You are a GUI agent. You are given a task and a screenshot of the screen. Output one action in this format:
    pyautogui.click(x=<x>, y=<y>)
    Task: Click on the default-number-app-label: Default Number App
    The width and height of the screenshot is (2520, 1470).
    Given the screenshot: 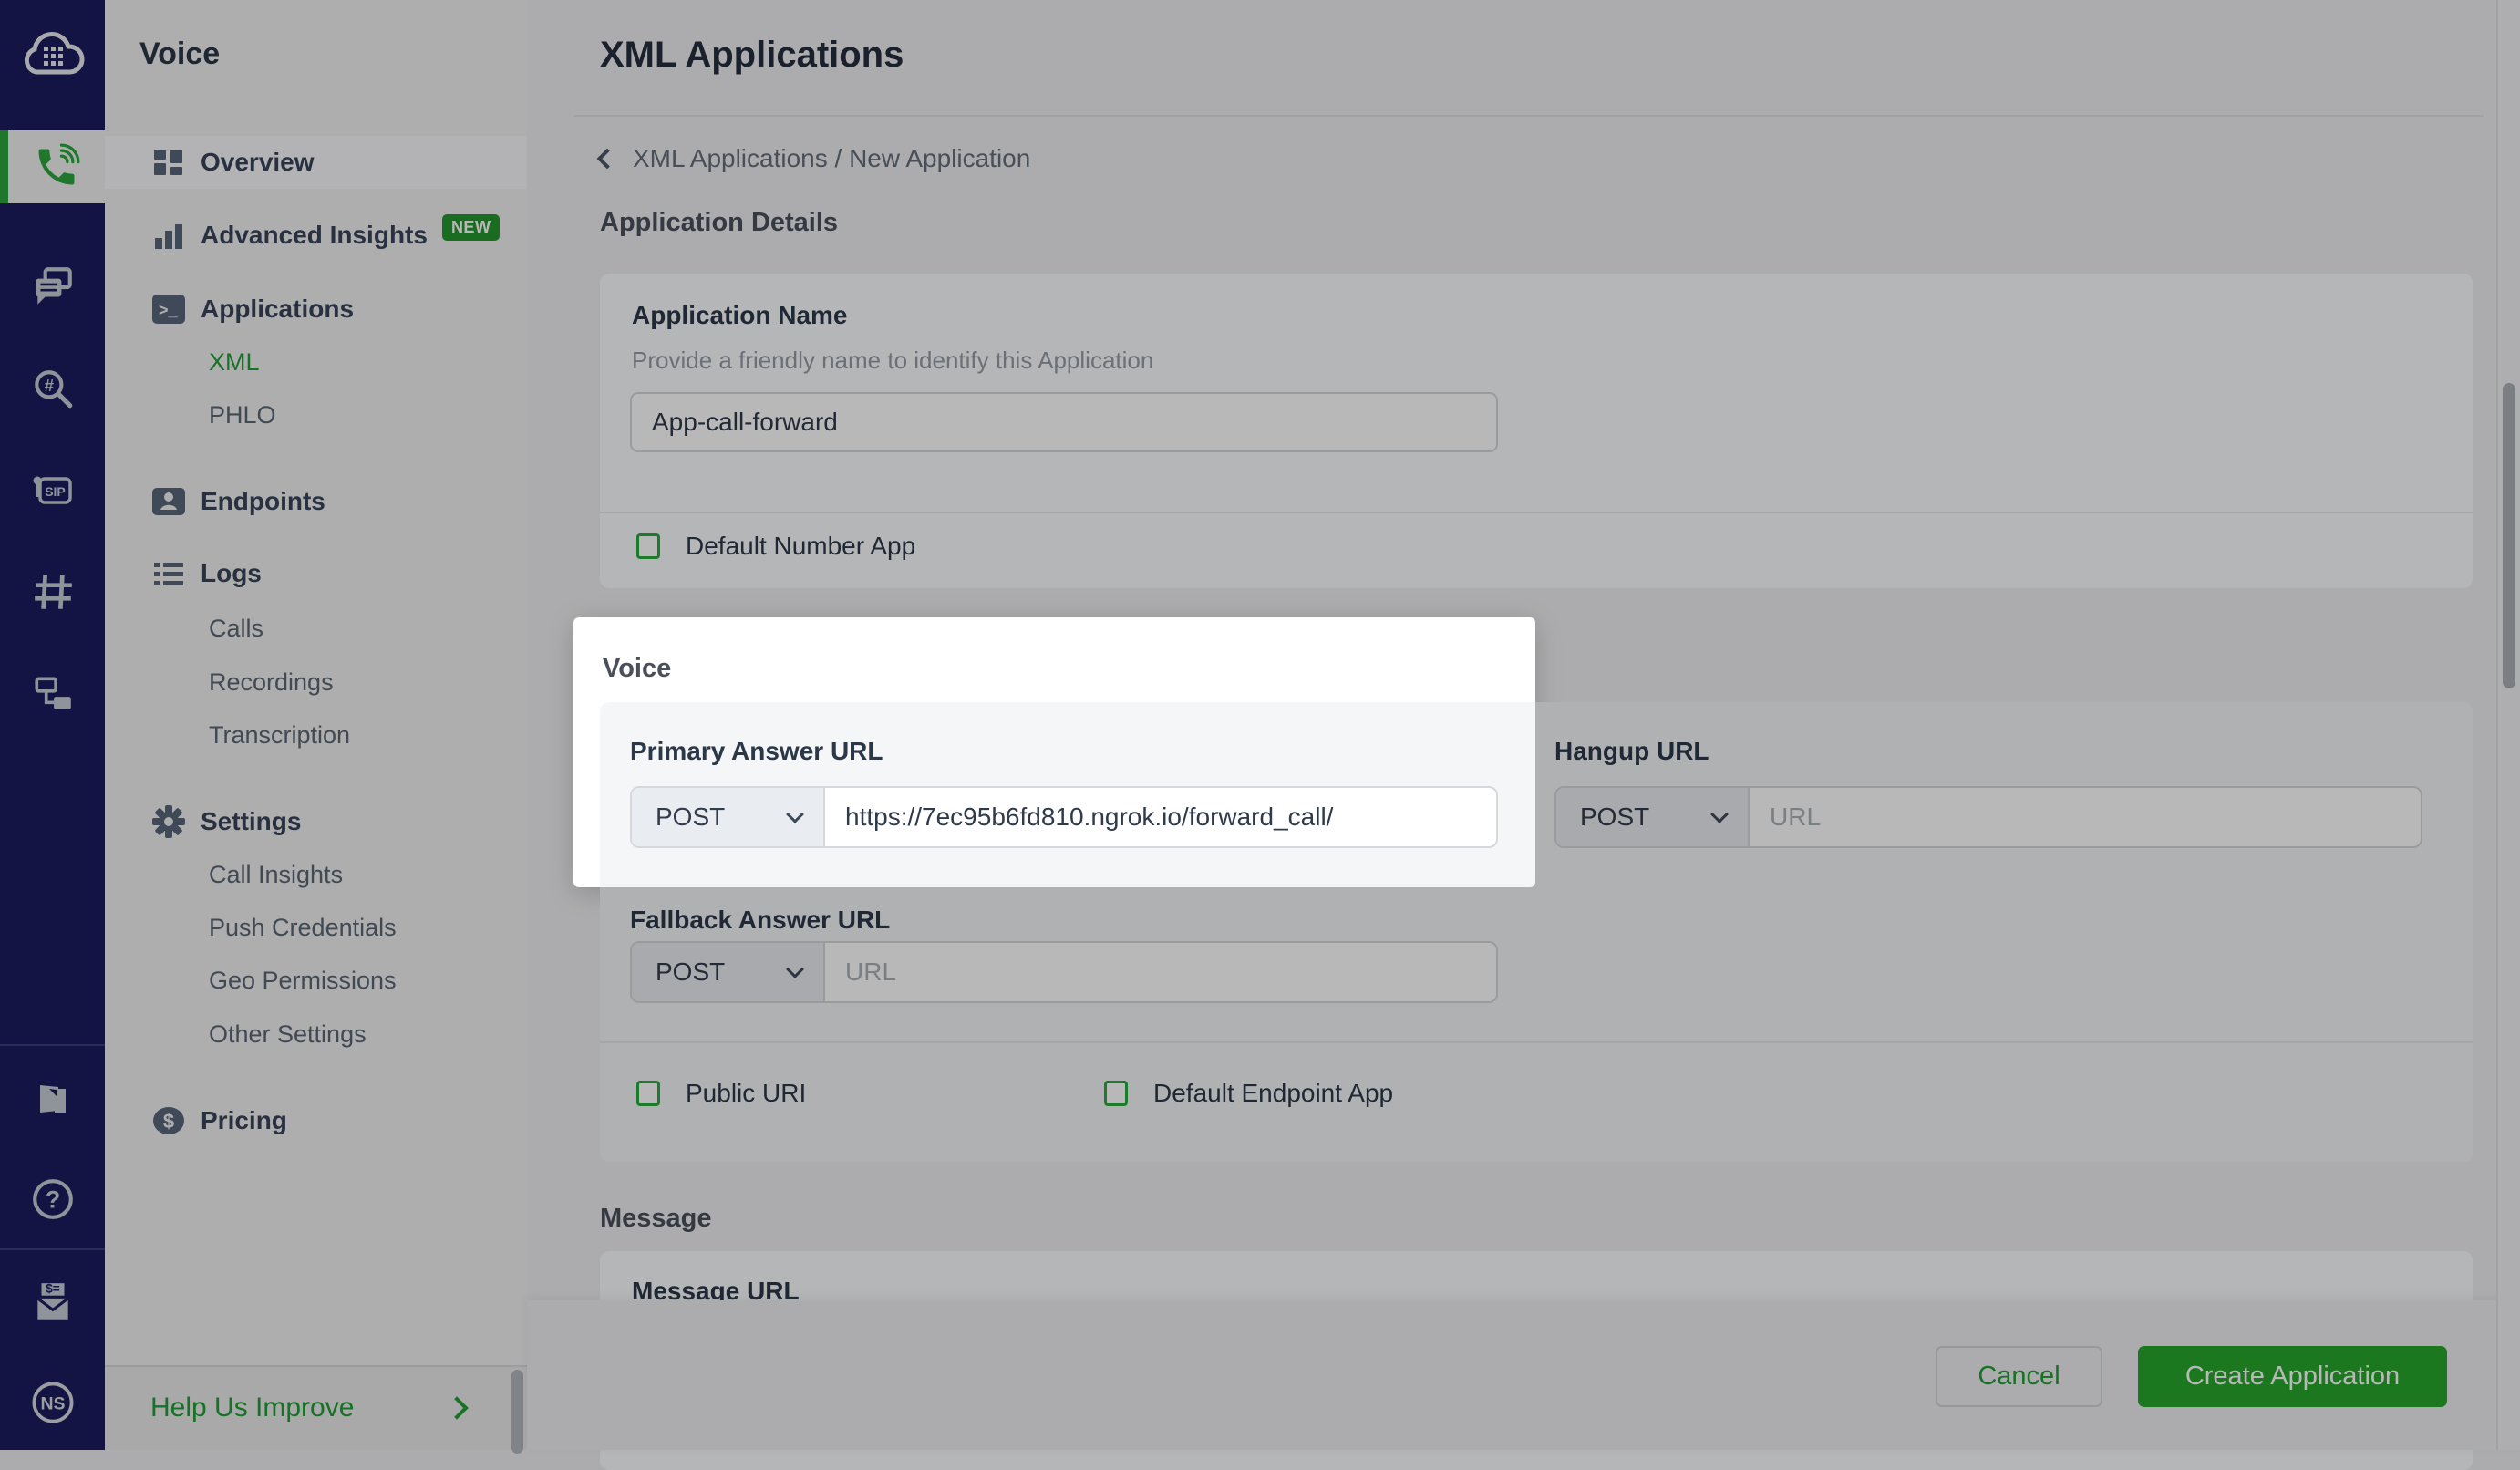 What is the action you would take?
    pyautogui.click(x=801, y=546)
    